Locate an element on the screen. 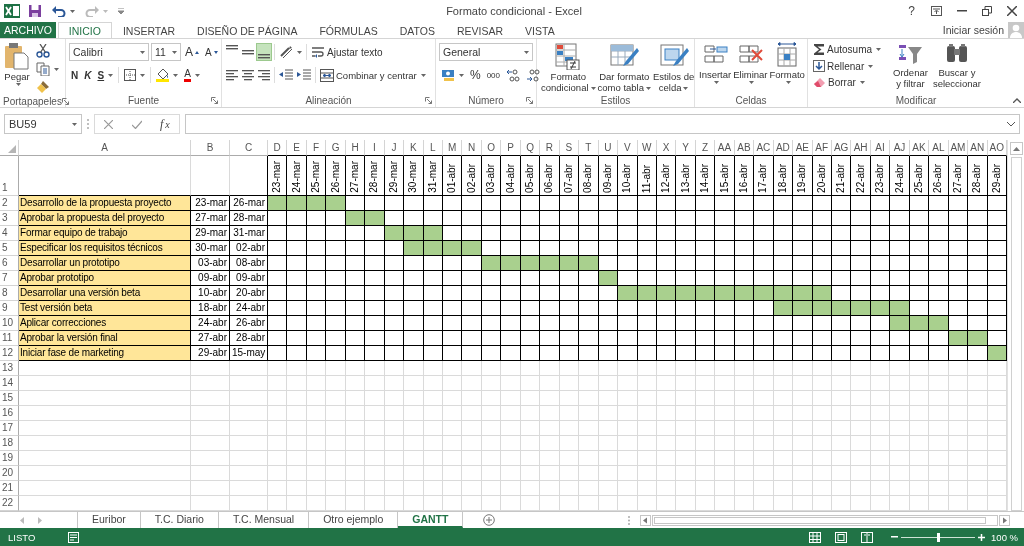  column-header: H is located at coordinates (355, 148).